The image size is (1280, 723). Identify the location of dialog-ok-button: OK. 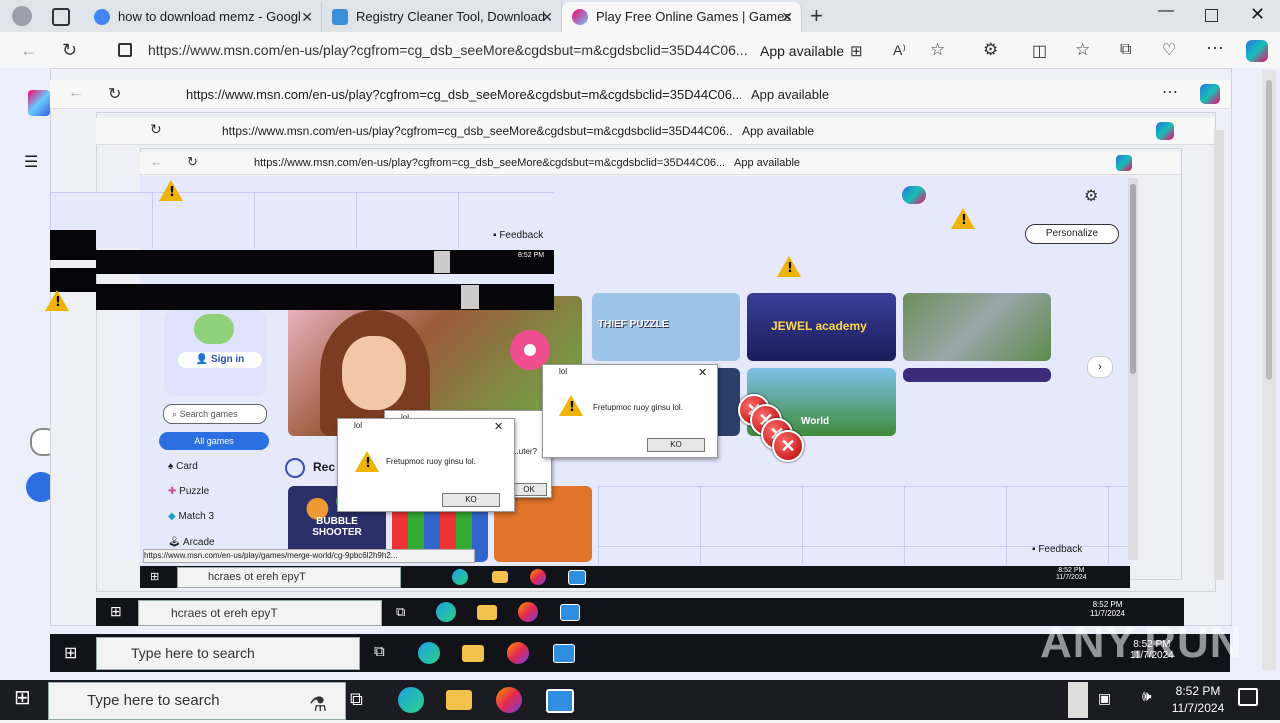
(529, 489).